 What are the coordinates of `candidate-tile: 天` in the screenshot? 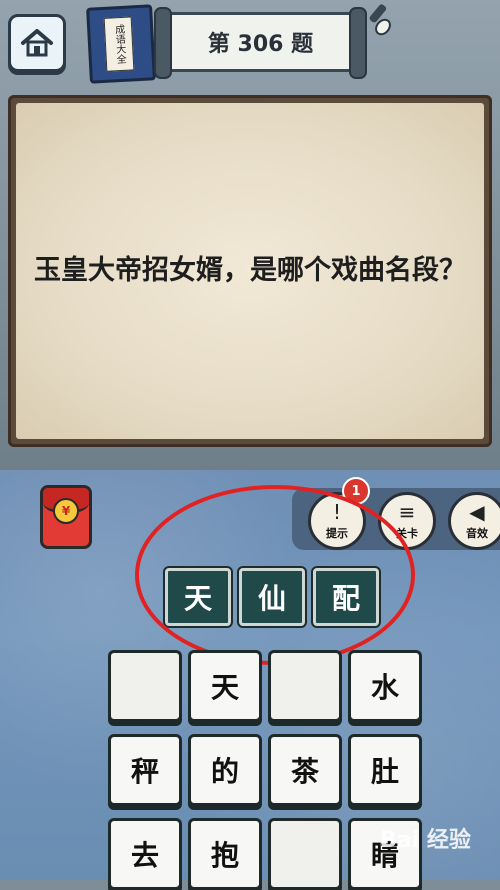 It's located at (225, 686).